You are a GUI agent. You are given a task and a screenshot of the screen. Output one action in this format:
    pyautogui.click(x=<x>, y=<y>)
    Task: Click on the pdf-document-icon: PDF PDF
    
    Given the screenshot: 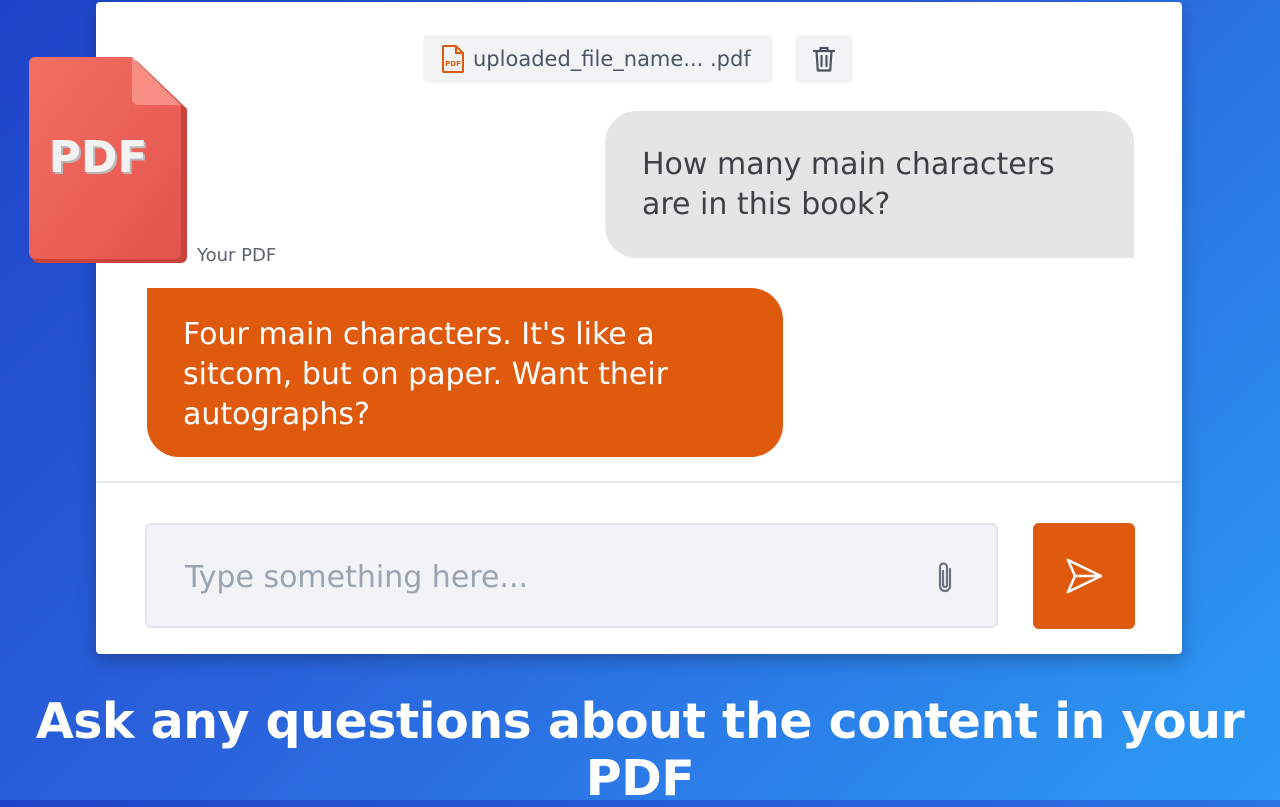 What is the action you would take?
    pyautogui.click(x=108, y=160)
    